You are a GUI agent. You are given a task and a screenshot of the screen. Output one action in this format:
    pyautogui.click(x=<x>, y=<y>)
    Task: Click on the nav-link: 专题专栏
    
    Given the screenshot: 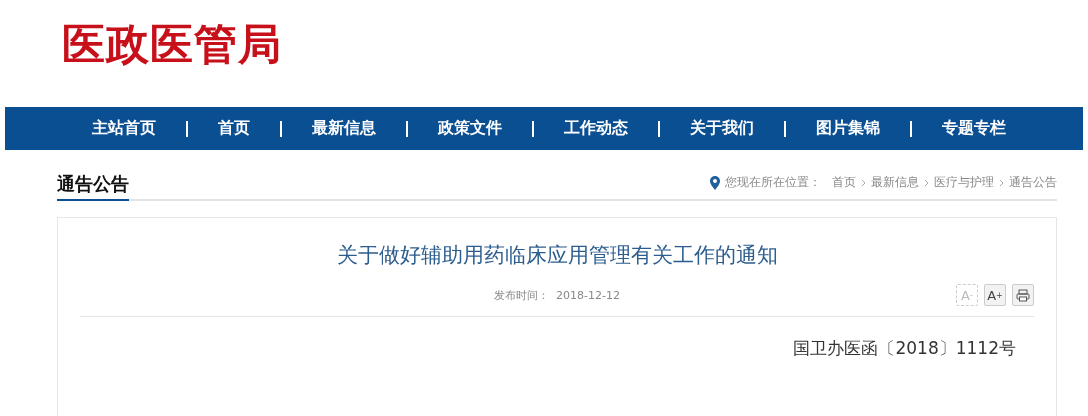 What is the action you would take?
    pyautogui.click(x=974, y=128)
    